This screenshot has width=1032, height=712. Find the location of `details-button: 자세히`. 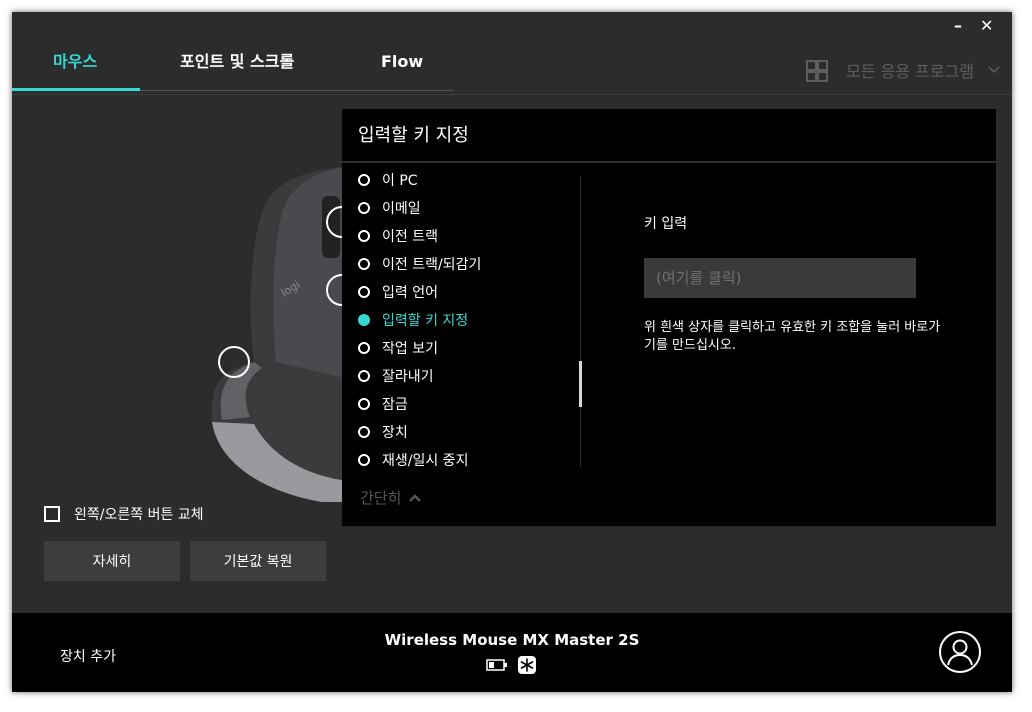

details-button: 자세히 is located at coordinates (112, 561).